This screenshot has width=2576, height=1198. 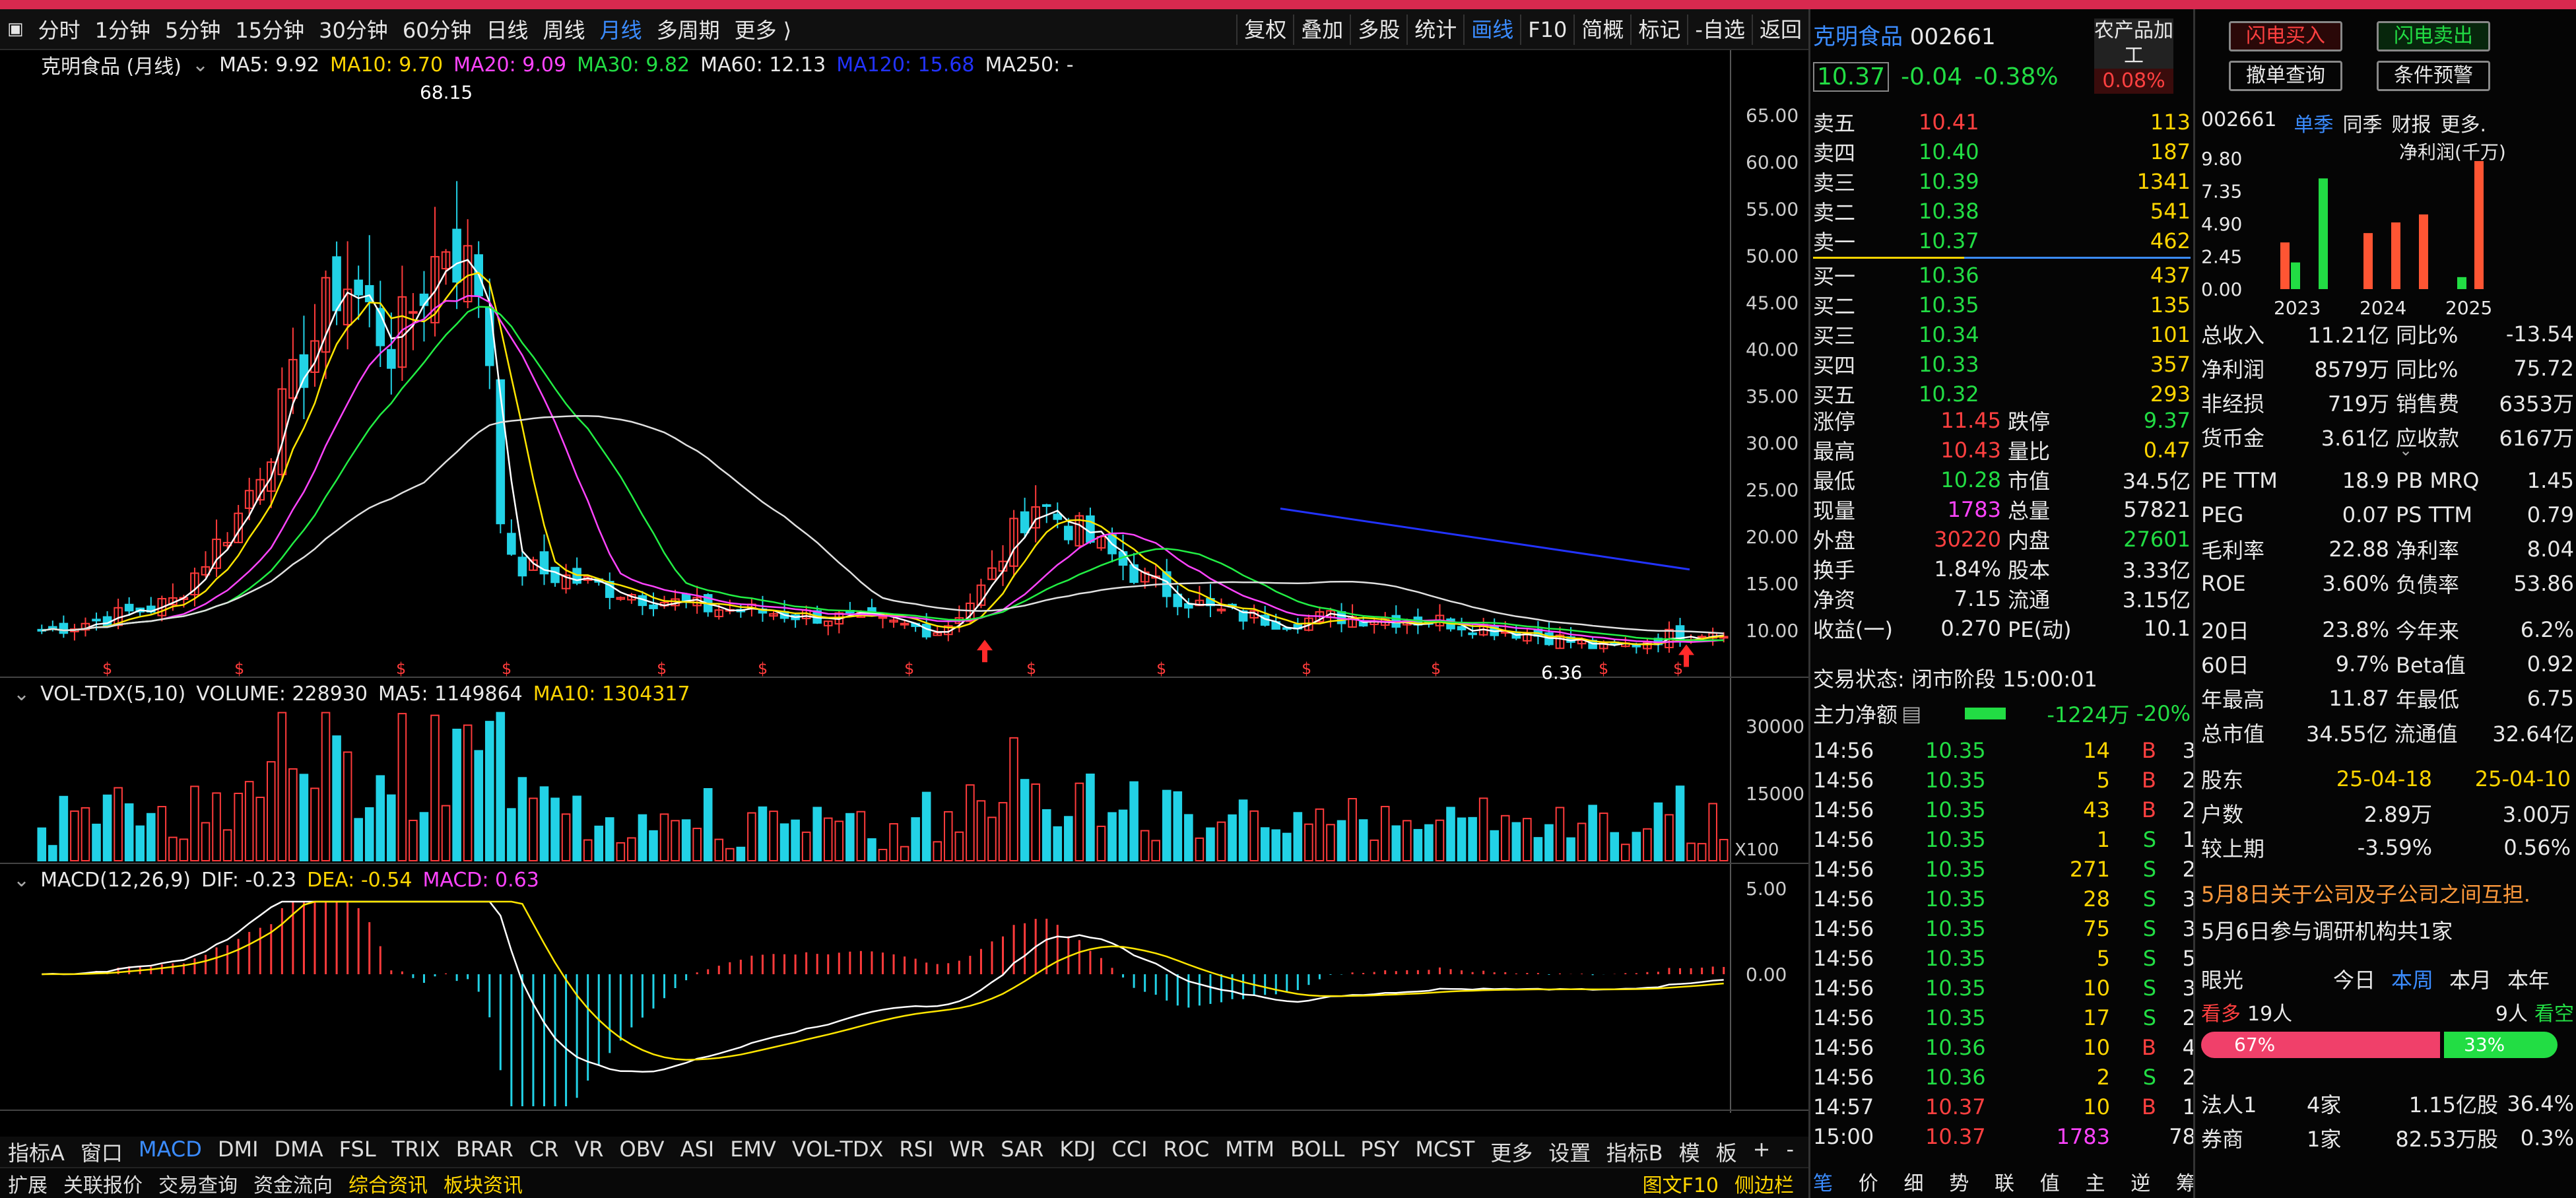 What do you see at coordinates (238, 1152) in the screenshot?
I see `indicator-tab: DMI` at bounding box center [238, 1152].